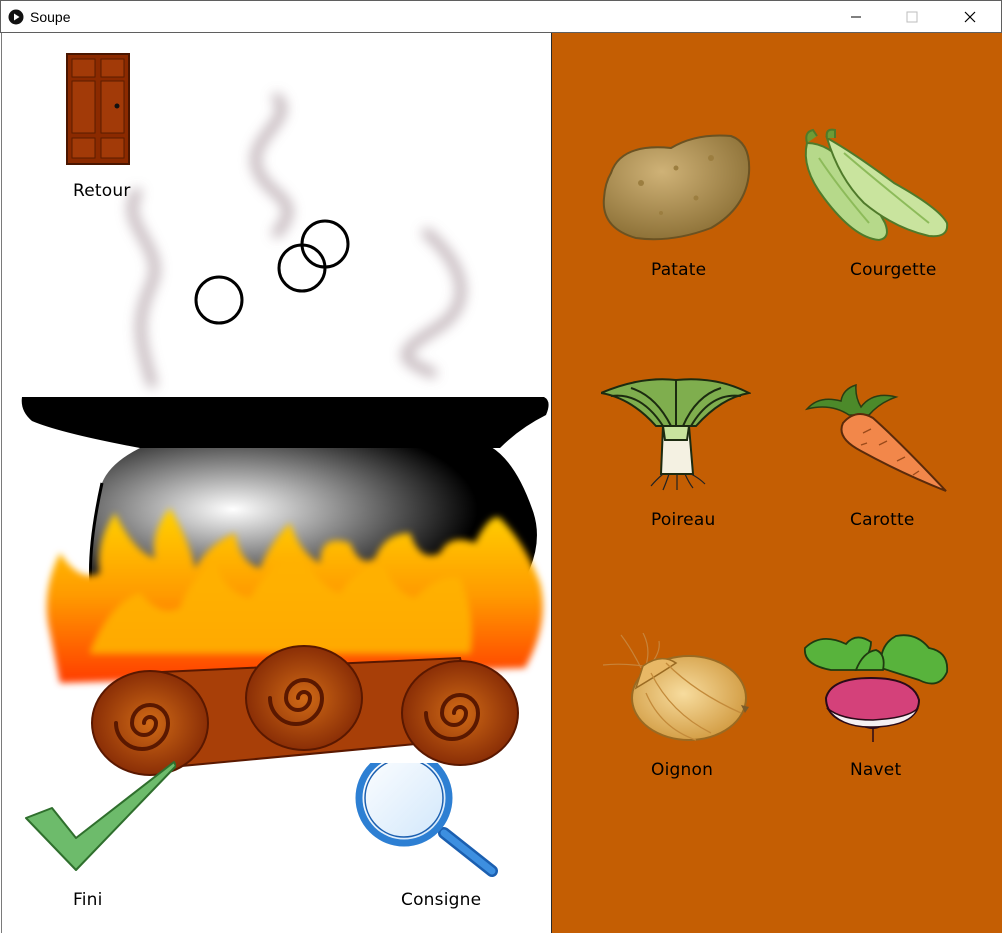  I want to click on ingredient-label: Carotte, so click(882, 520).